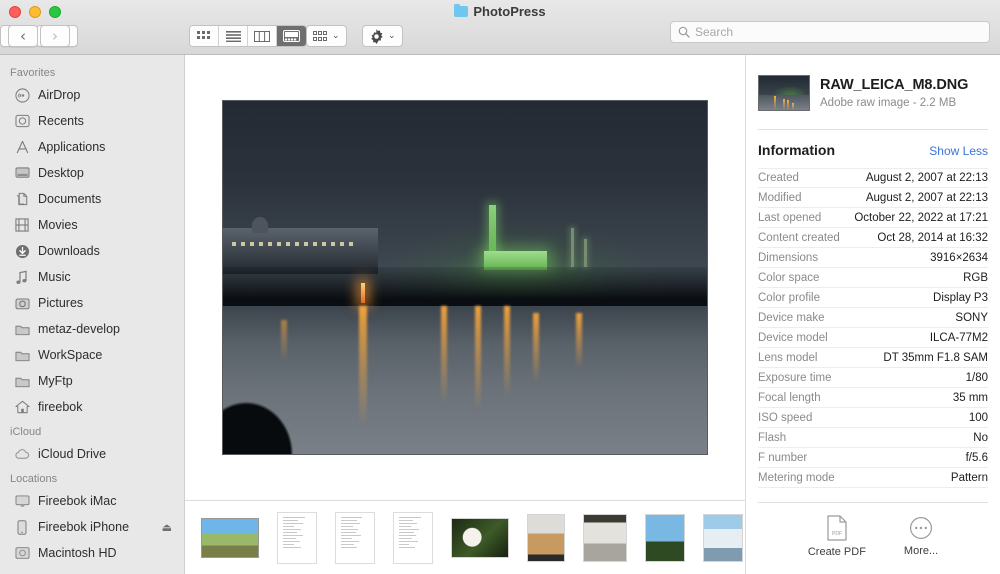  Describe the element at coordinates (92, 277) in the screenshot. I see `sidebar-item-music: Music` at that location.